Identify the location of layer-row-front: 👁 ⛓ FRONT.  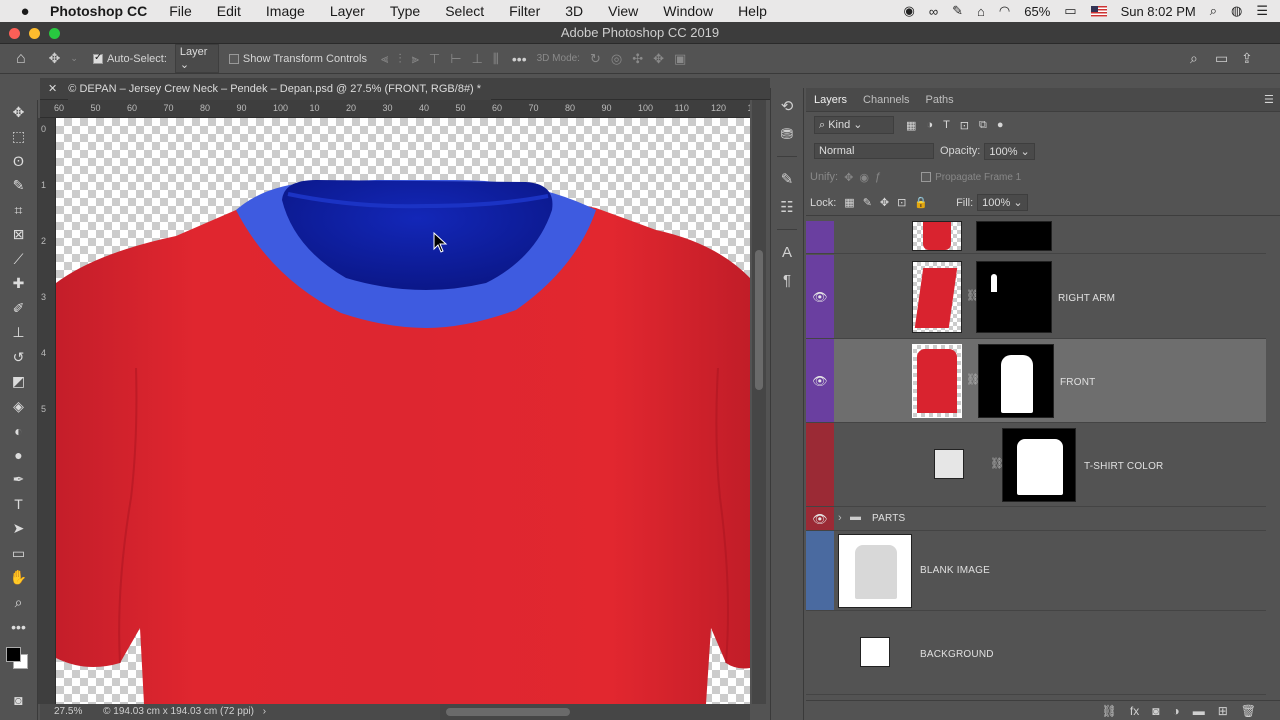
(1036, 381).